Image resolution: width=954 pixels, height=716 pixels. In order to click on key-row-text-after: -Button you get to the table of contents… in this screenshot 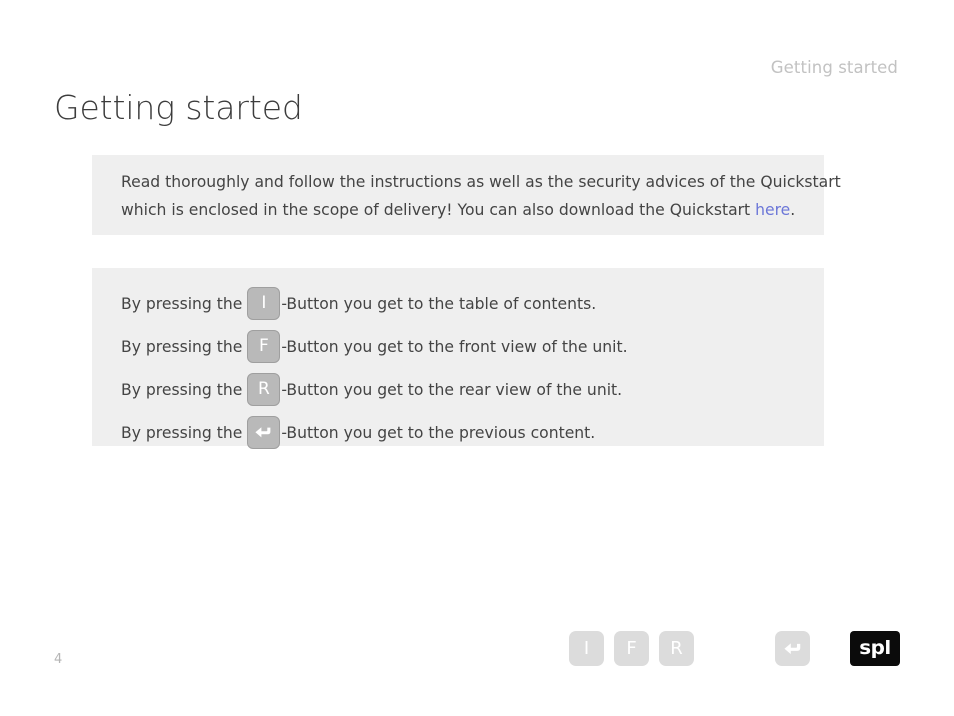, I will do `click(439, 303)`.